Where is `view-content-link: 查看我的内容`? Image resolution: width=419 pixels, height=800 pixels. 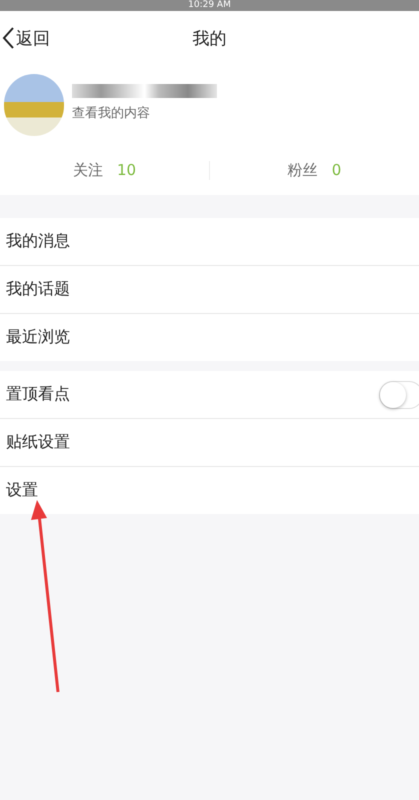 view-content-link: 查看我的内容 is located at coordinates (144, 113).